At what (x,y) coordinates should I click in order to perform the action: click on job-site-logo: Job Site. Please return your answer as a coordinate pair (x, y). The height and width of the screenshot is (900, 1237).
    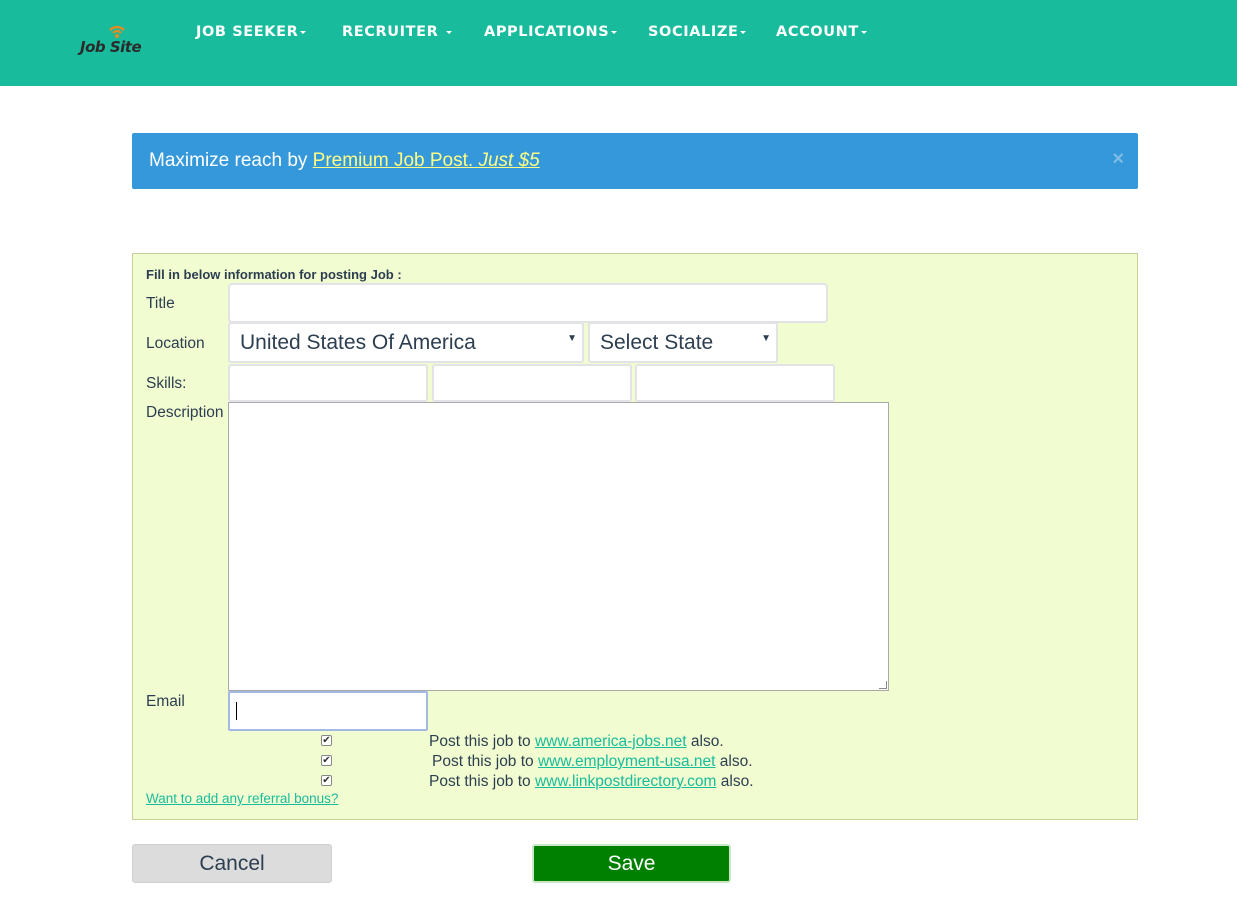
    Looking at the image, I should click on (116, 42).